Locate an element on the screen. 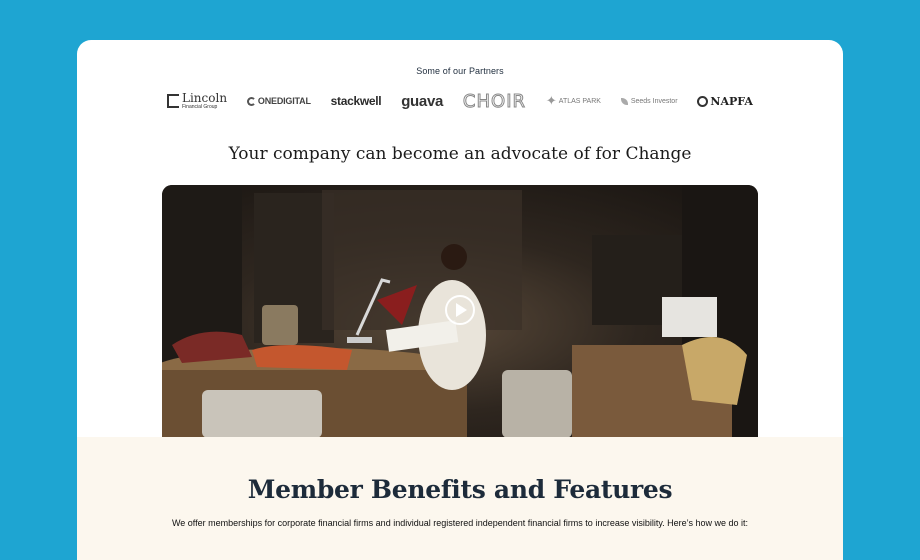 Image resolution: width=920 pixels, height=560 pixels. lincoln-logo-icon is located at coordinates (173, 101).